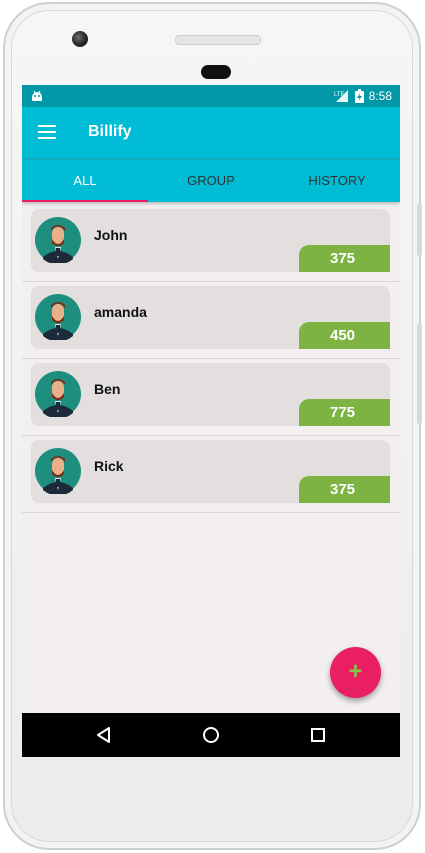  What do you see at coordinates (211, 133) in the screenshot?
I see `app-bar: Billify` at bounding box center [211, 133].